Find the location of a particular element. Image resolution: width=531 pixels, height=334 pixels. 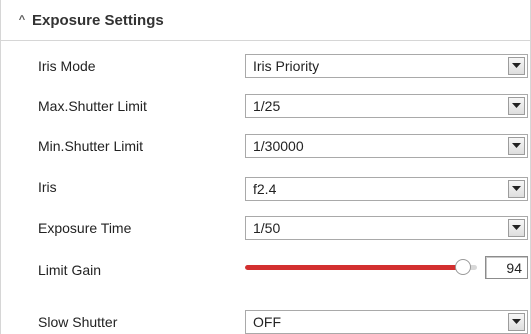

exposure-time-row: Exposure Time 1/50 is located at coordinates (265, 229).